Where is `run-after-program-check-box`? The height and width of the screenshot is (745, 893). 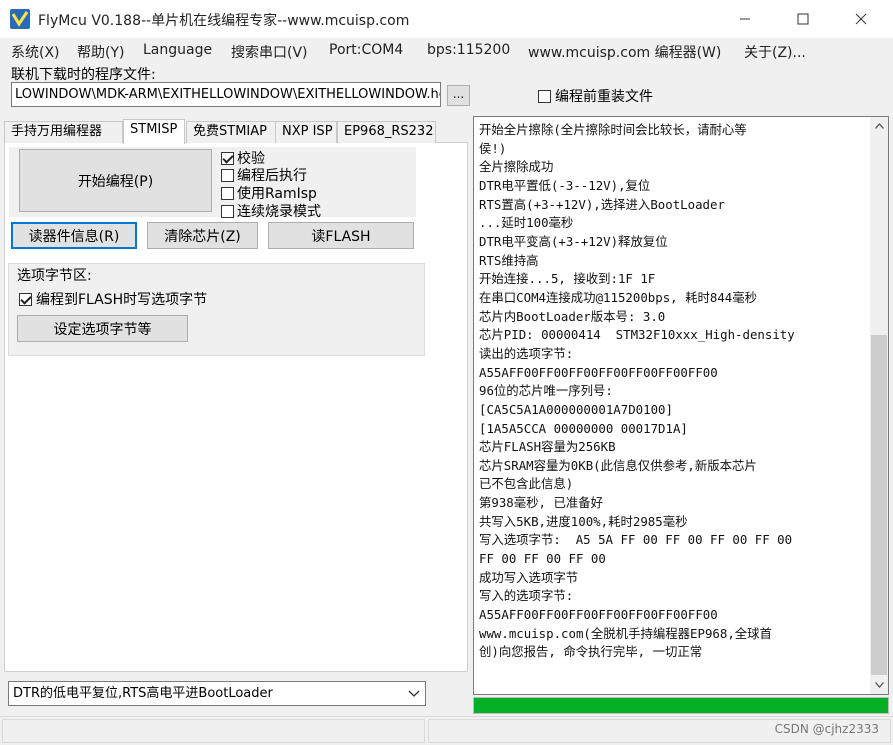 run-after-program-check-box is located at coordinates (227, 175).